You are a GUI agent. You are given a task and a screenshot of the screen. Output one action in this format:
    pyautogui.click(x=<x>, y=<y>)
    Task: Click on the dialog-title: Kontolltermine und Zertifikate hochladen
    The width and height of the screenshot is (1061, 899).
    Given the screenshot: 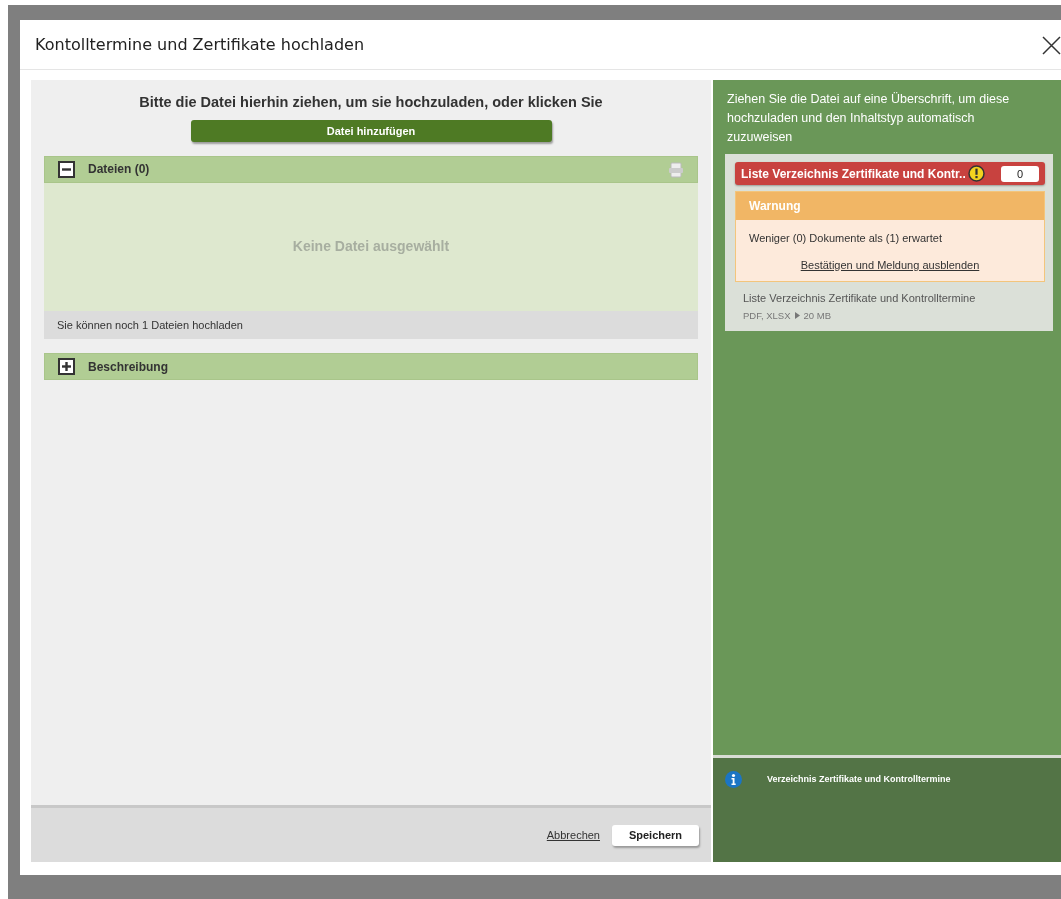 What is the action you would take?
    pyautogui.click(x=200, y=44)
    